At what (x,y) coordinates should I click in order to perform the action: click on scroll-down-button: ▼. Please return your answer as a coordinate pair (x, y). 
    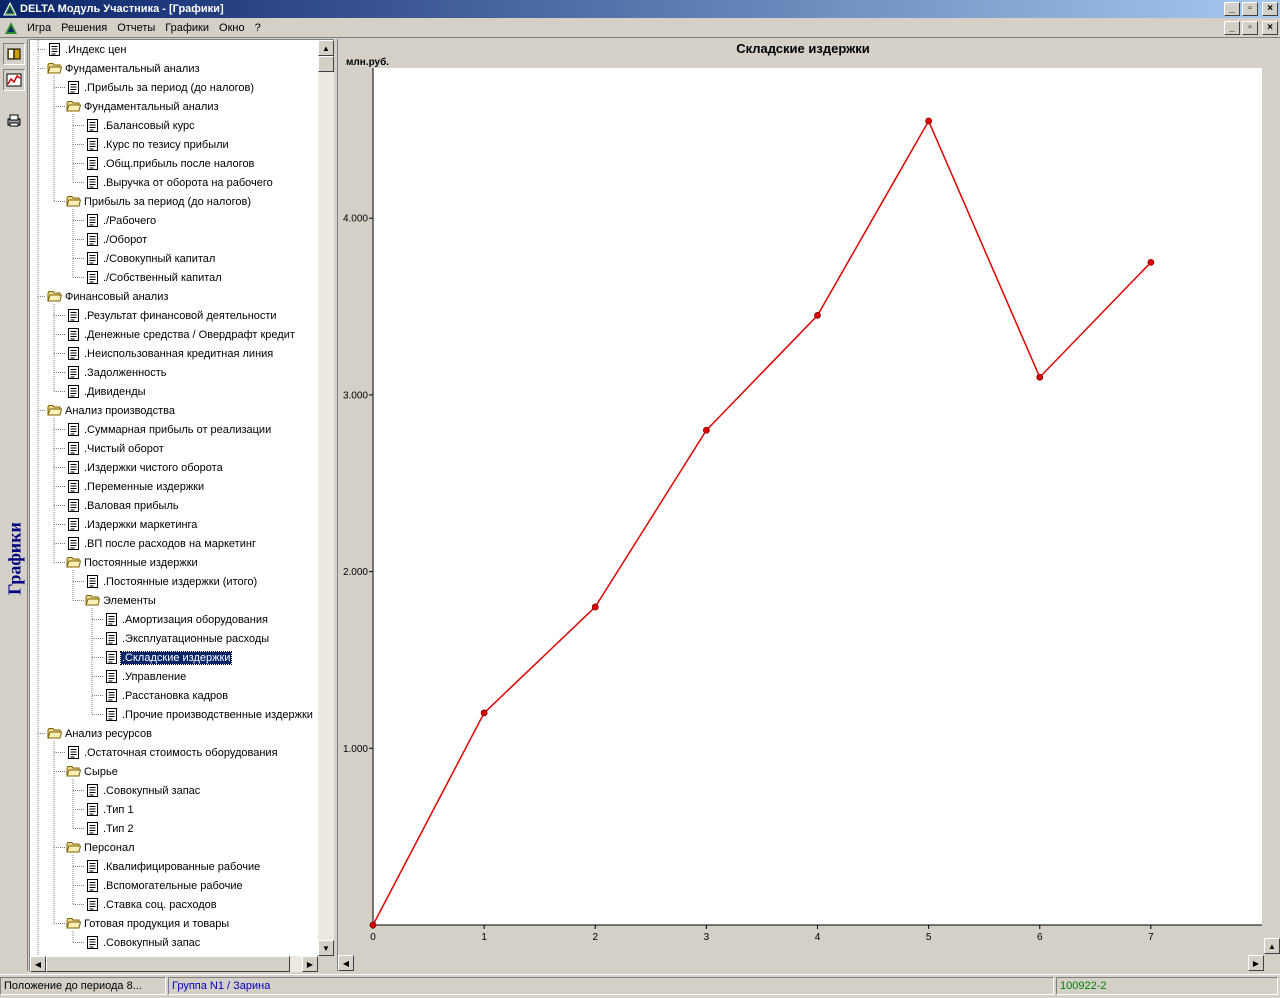
    Looking at the image, I should click on (326, 948).